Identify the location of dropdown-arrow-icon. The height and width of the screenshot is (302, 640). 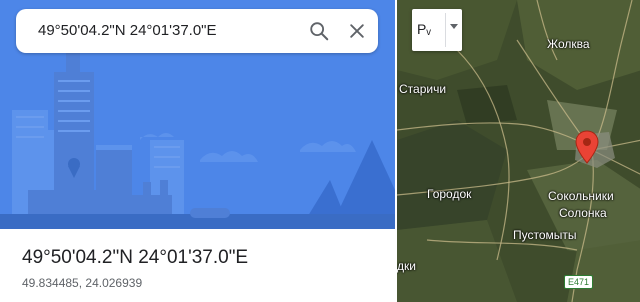
(454, 27).